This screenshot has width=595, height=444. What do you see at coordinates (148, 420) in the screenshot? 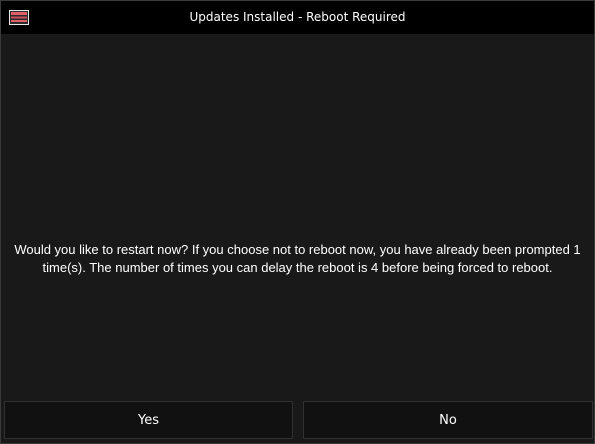
I see `yes-button: Yes` at bounding box center [148, 420].